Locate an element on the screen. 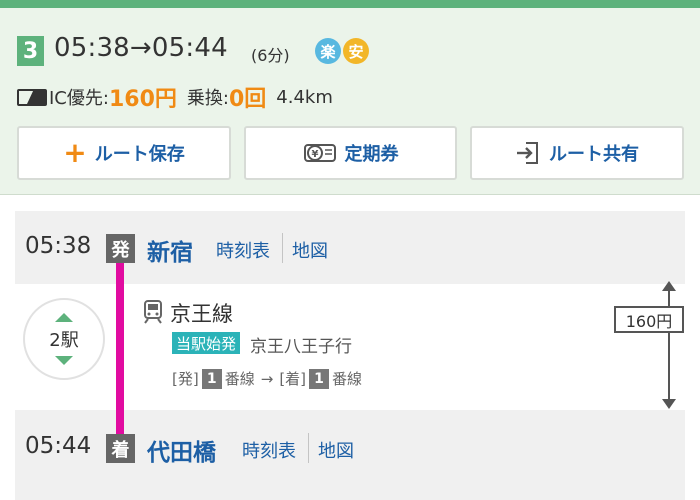 The image size is (700, 500). fare-range-arrow is located at coordinates (669, 345).